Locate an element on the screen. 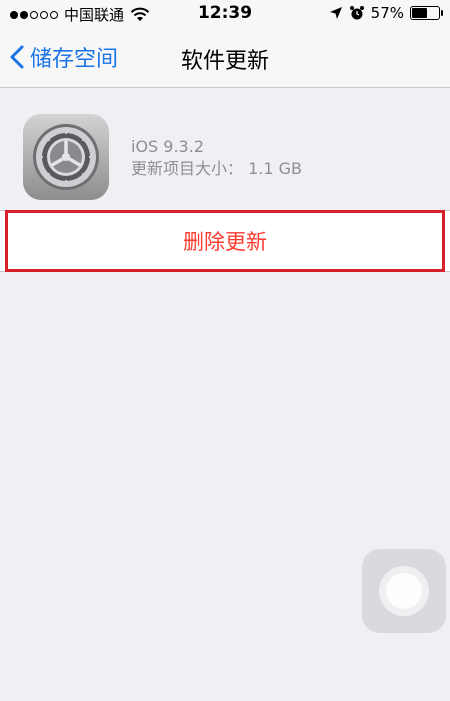 Image resolution: width=450 pixels, height=701 pixels. assistive-touch-core is located at coordinates (404, 591).